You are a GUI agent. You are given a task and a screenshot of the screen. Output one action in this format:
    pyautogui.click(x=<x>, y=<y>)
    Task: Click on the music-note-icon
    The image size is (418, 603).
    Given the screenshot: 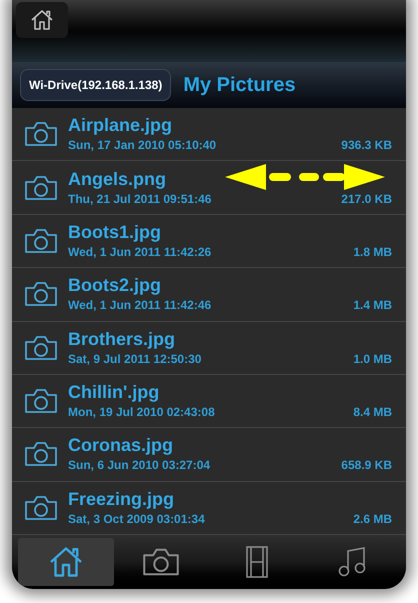 What is the action you would take?
    pyautogui.click(x=352, y=562)
    